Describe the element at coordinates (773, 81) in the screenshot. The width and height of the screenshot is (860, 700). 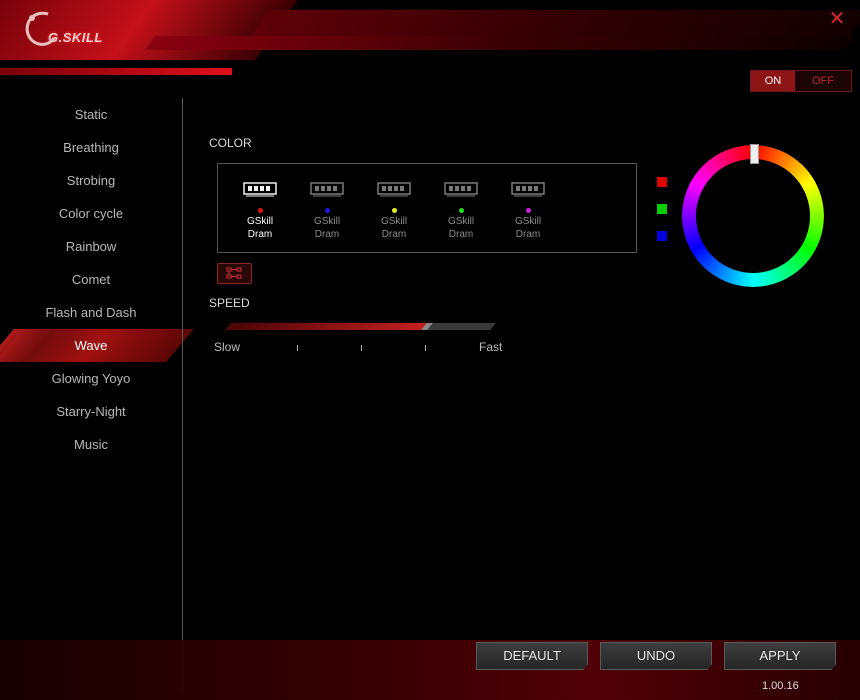
I see `power-on-option: ON` at that location.